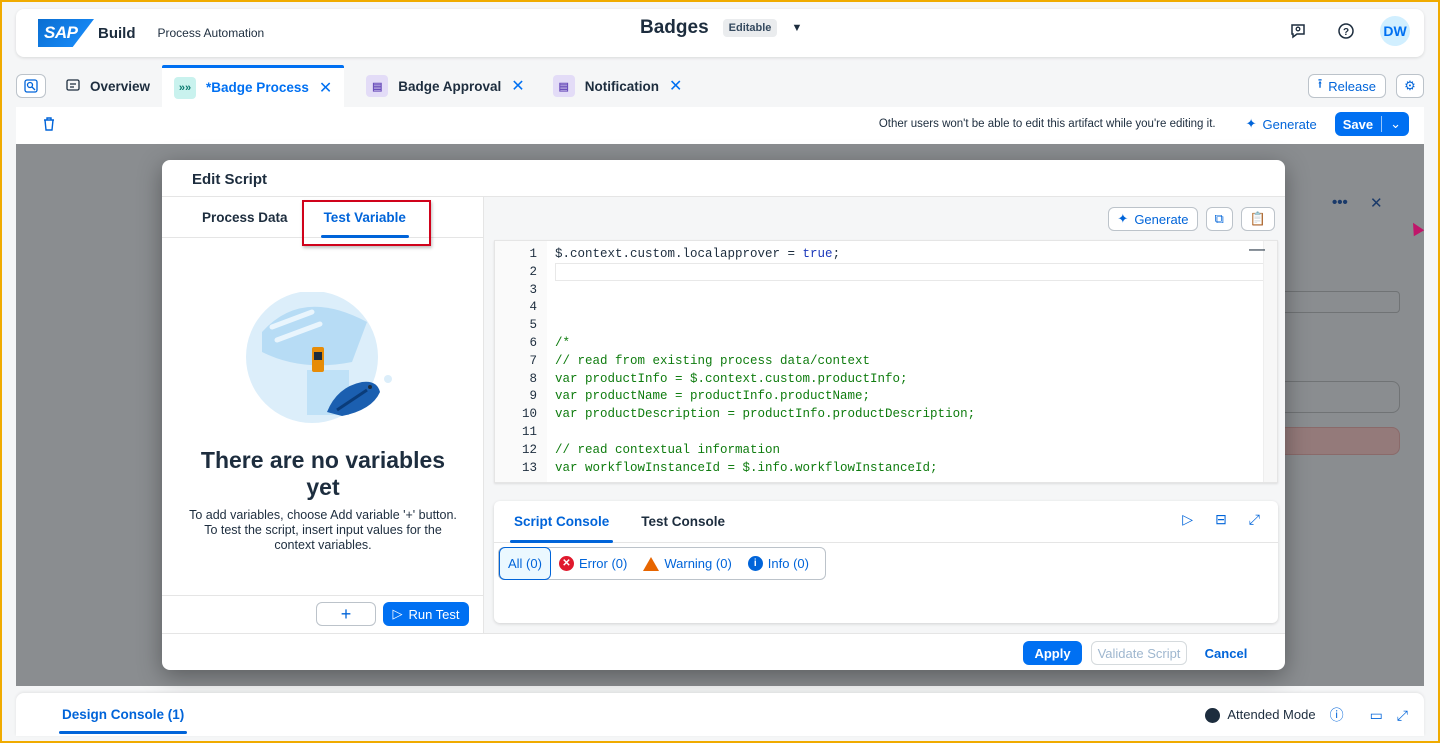 This screenshot has height=743, width=1440. I want to click on apply-button: Apply, so click(1052, 653).